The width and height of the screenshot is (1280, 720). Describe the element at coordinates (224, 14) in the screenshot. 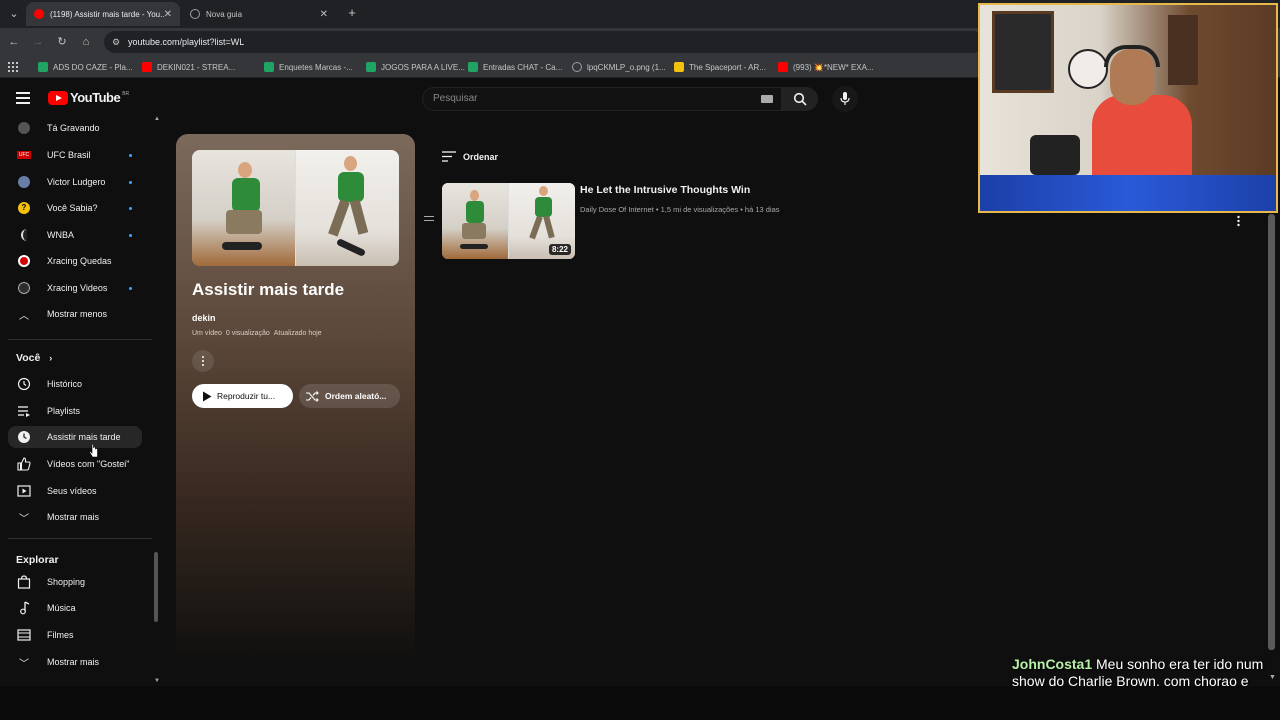

I see `tab-title: Nova guia` at that location.